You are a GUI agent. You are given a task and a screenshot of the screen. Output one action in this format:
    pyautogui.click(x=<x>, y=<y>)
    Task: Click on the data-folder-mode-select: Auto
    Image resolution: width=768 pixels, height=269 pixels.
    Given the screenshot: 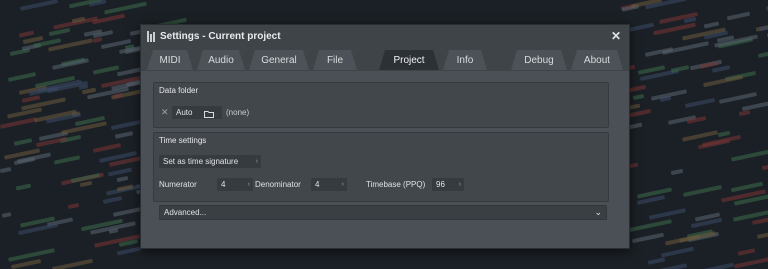 What is the action you would take?
    pyautogui.click(x=197, y=112)
    